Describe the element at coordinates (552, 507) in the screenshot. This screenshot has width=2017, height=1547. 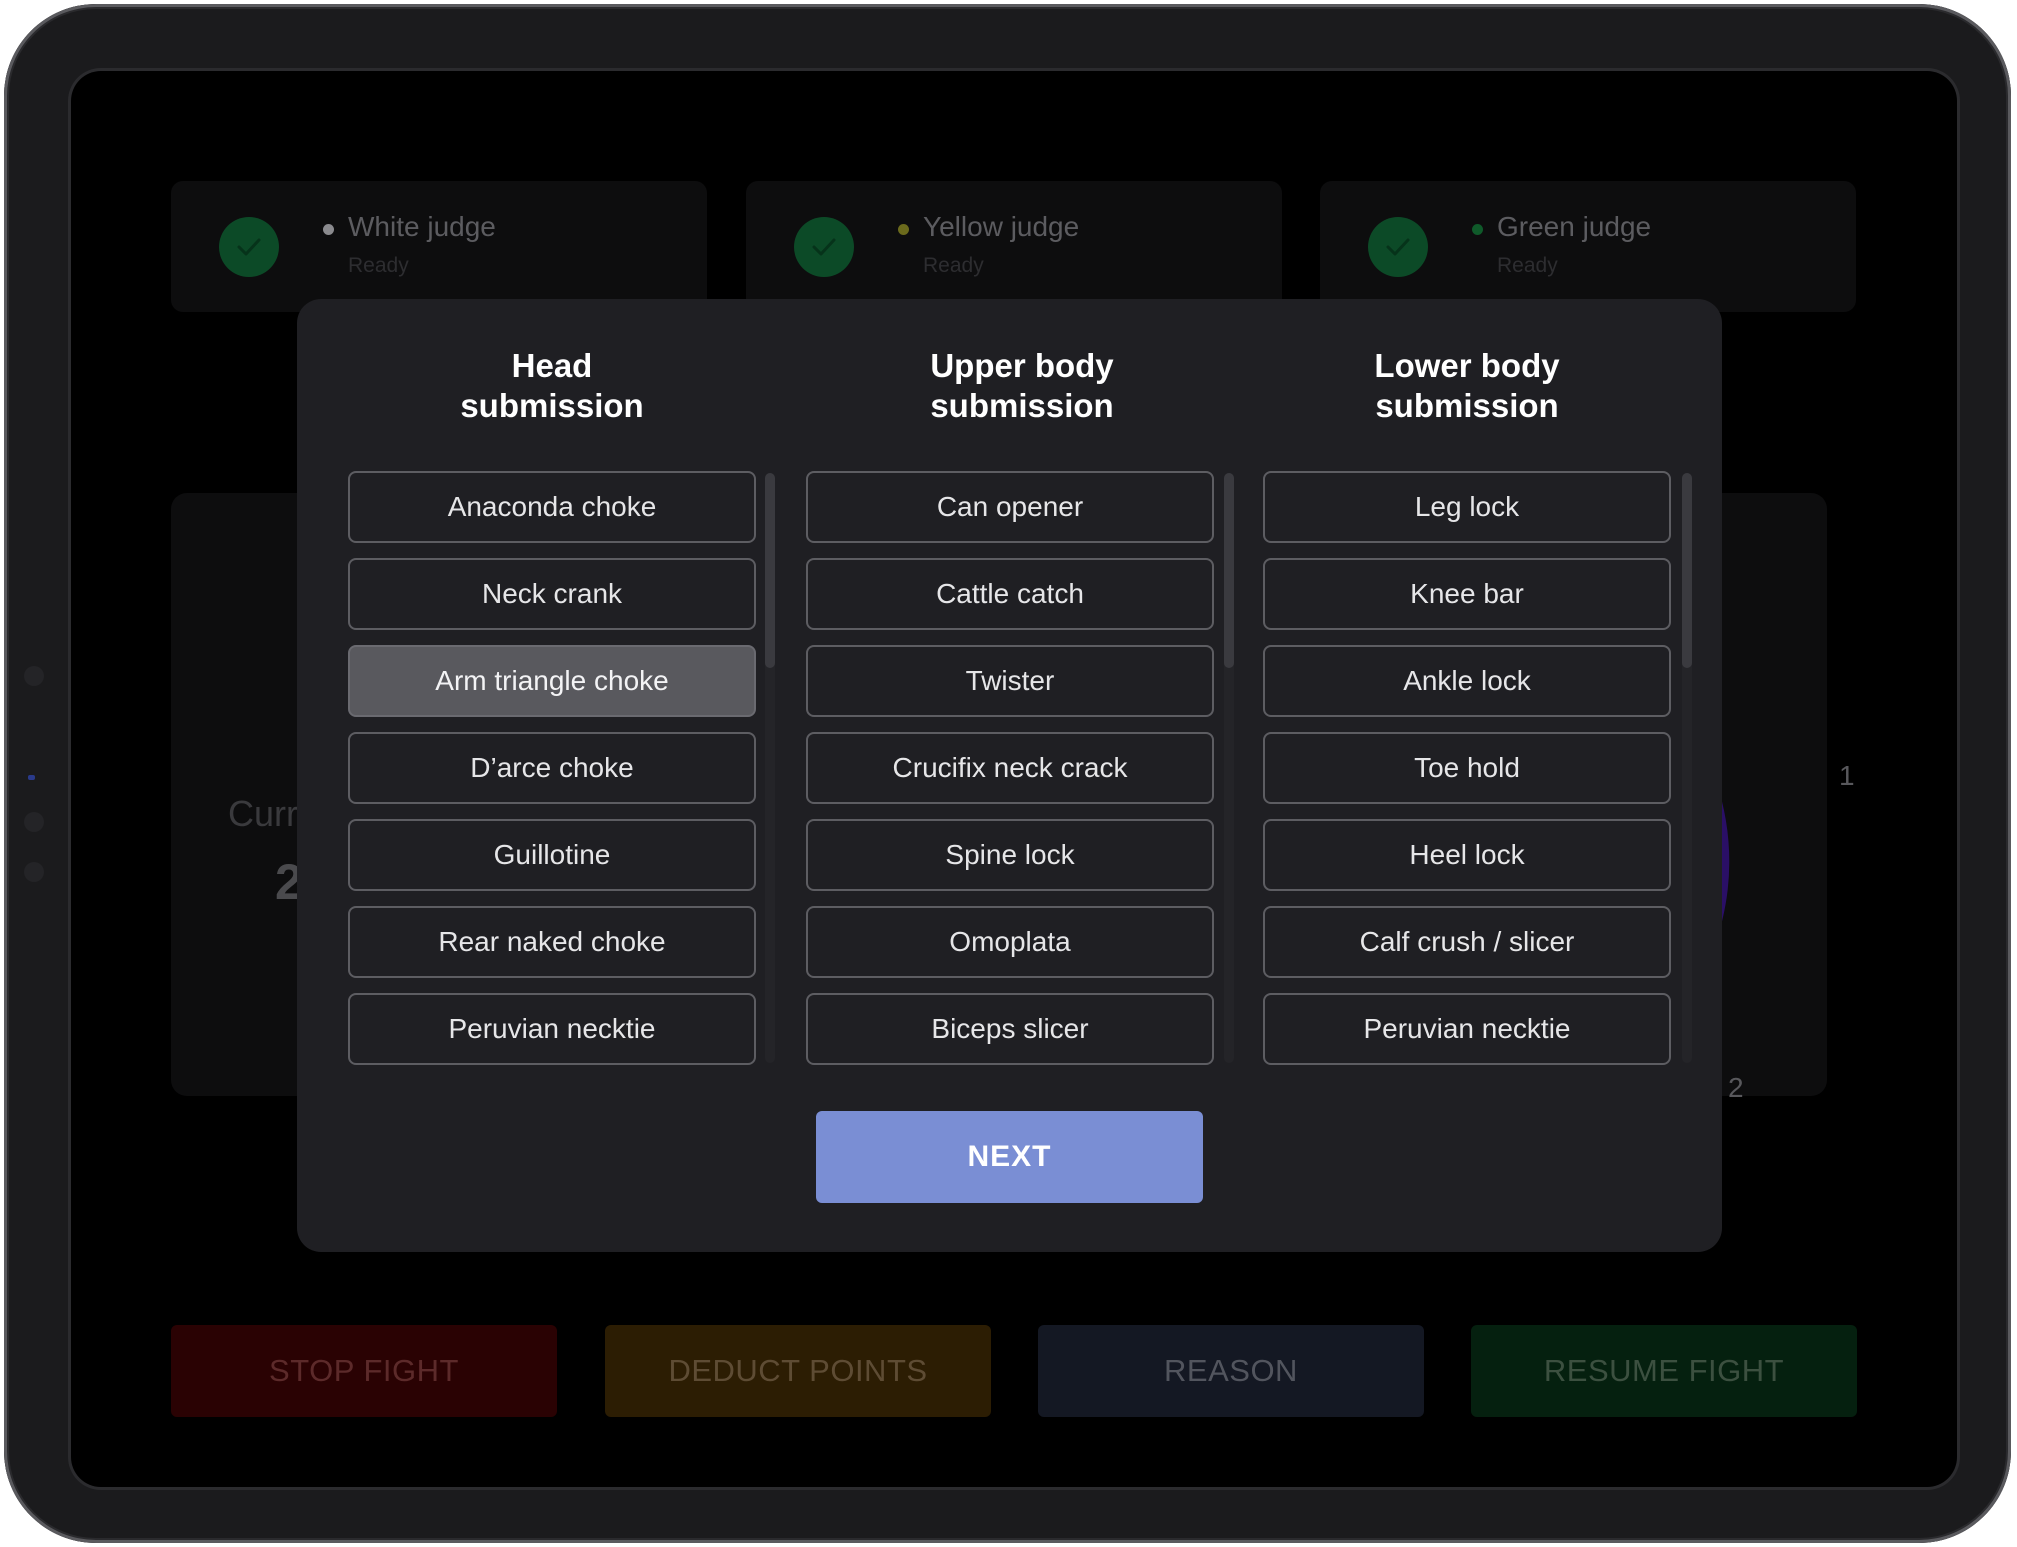
I see `submission-option: Anaconda choke` at that location.